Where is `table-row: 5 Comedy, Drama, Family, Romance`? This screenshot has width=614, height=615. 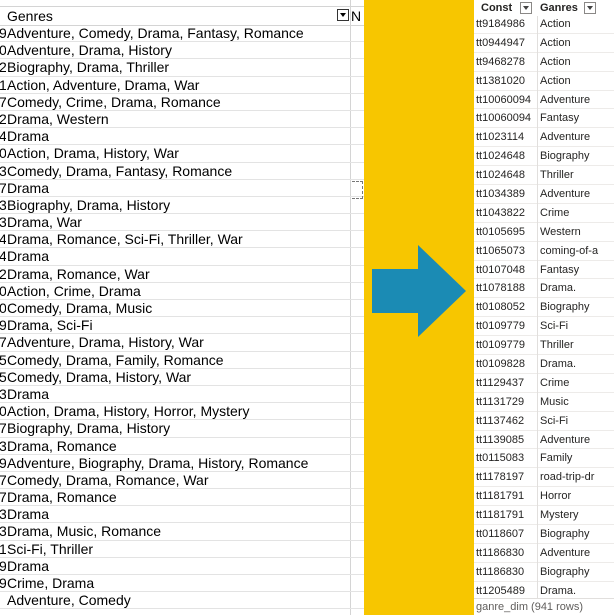 table-row: 5 Comedy, Drama, Family, Romance is located at coordinates (182, 360).